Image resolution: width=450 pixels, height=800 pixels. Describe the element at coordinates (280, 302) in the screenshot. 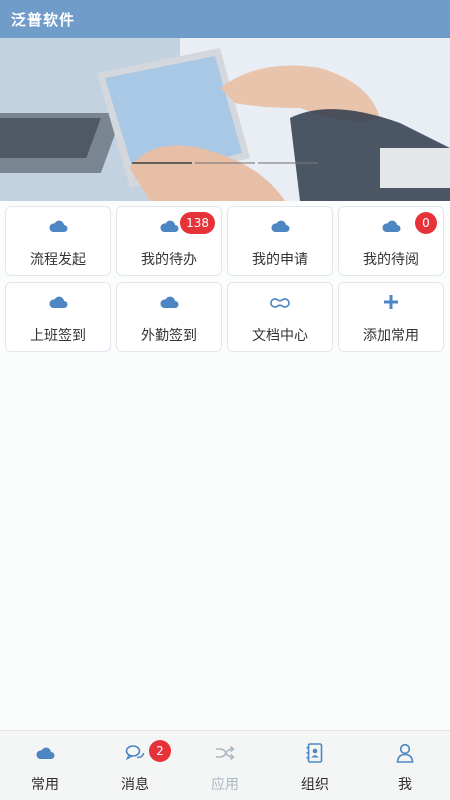

I see `cloud-outline-icon` at that location.